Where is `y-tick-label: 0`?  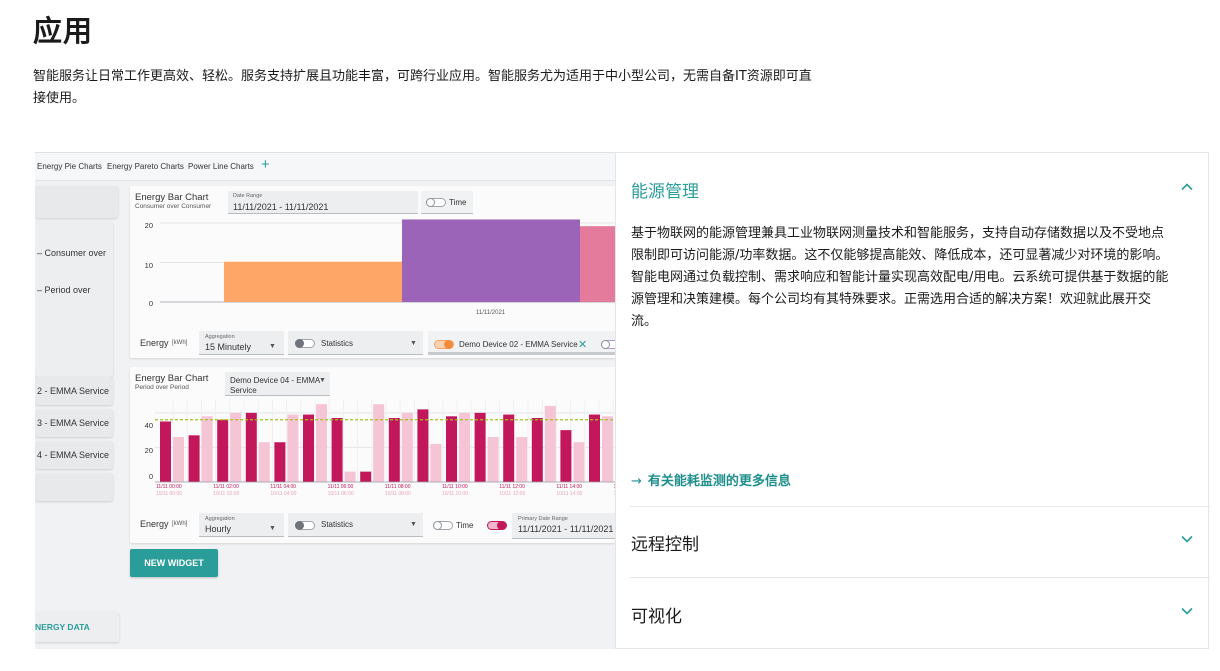
y-tick-label: 0 is located at coordinates (150, 303).